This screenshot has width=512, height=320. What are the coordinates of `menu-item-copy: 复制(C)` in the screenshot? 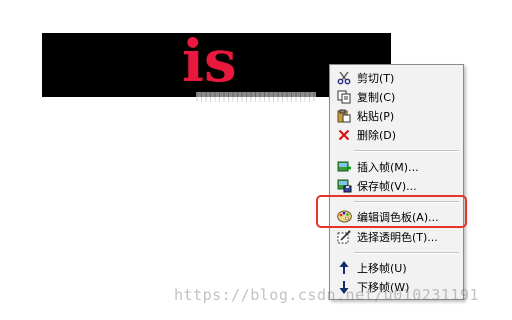 It's located at (396, 96).